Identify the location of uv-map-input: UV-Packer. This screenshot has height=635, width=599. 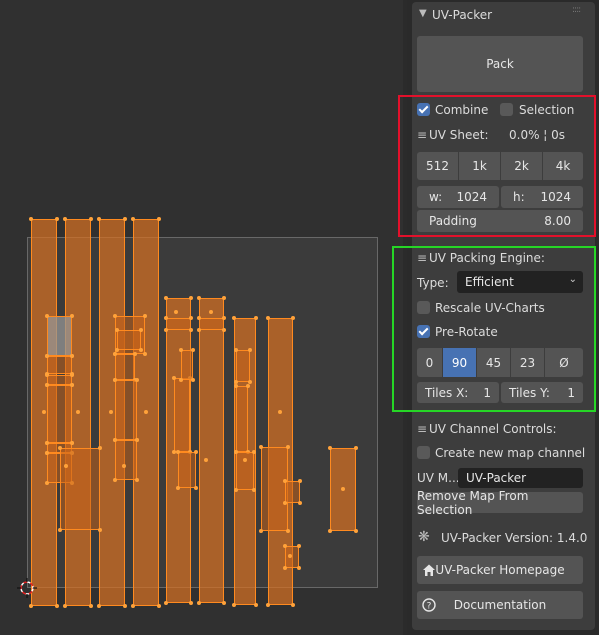
(520, 478).